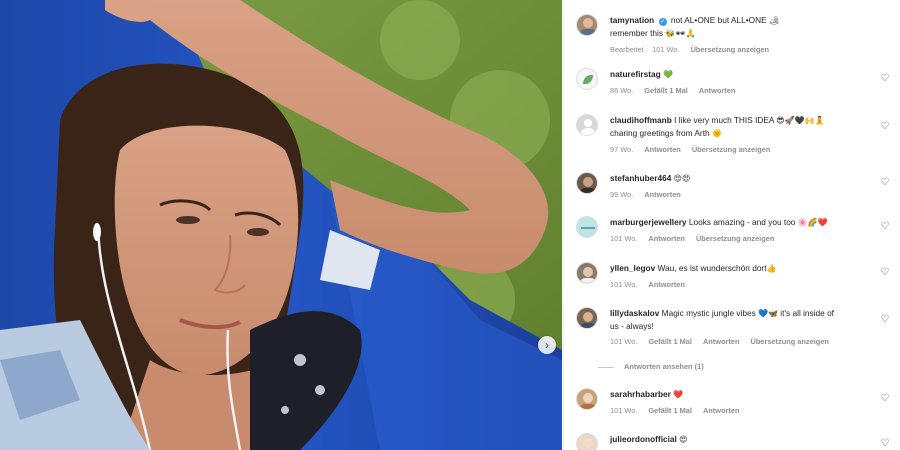 This screenshot has width=900, height=450. What do you see at coordinates (771, 268) in the screenshot?
I see `comment-emoji: 👍` at bounding box center [771, 268].